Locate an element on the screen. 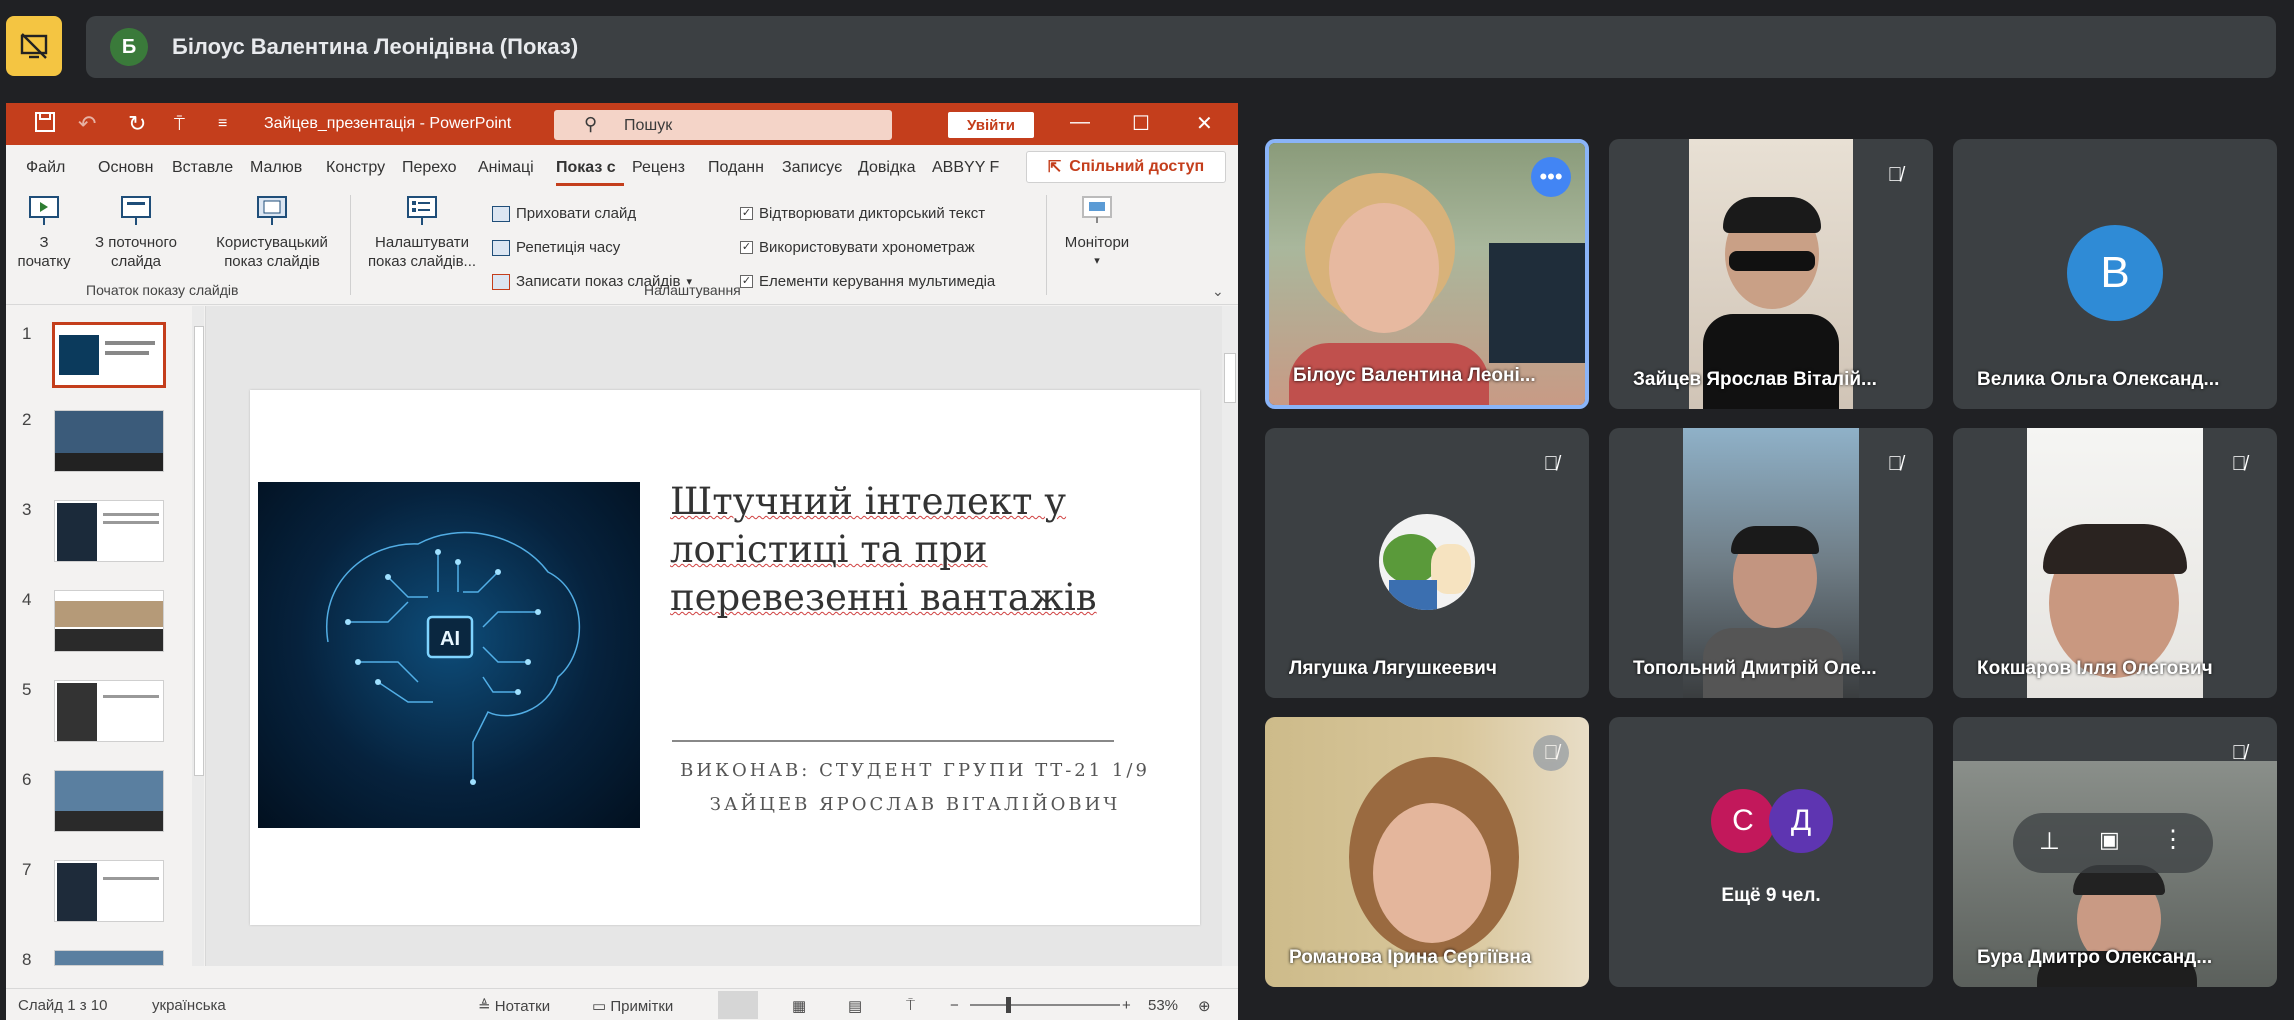 The height and width of the screenshot is (1020, 2294). rehearse-icon is located at coordinates (501, 247).